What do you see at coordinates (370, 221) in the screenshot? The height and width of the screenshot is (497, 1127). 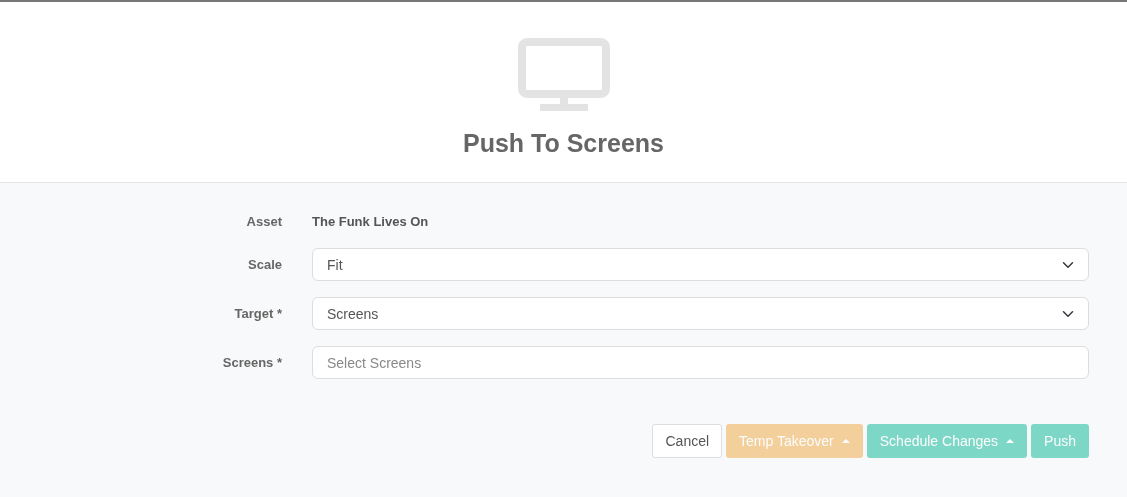 I see `asset-name: The Funk Lives On` at bounding box center [370, 221].